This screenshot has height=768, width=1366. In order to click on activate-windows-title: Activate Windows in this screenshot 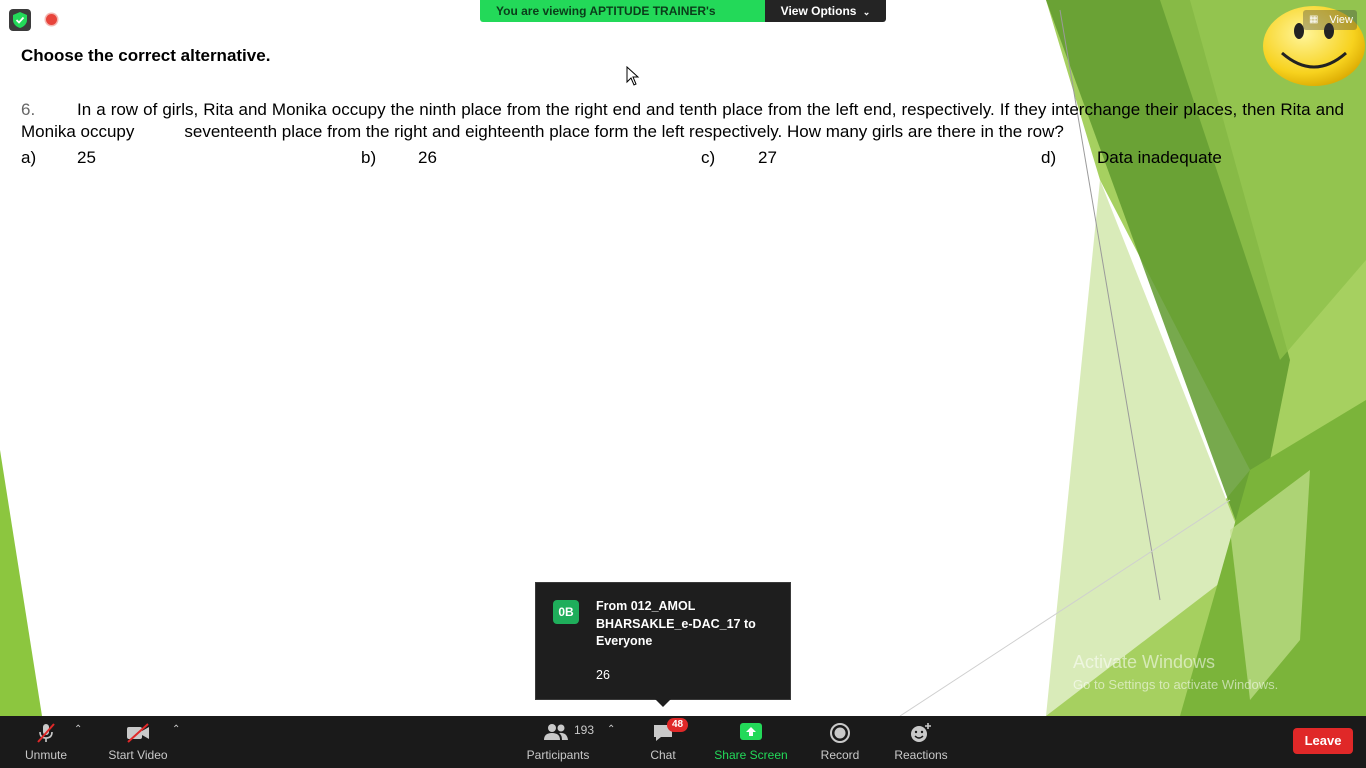, I will do `click(1144, 662)`.